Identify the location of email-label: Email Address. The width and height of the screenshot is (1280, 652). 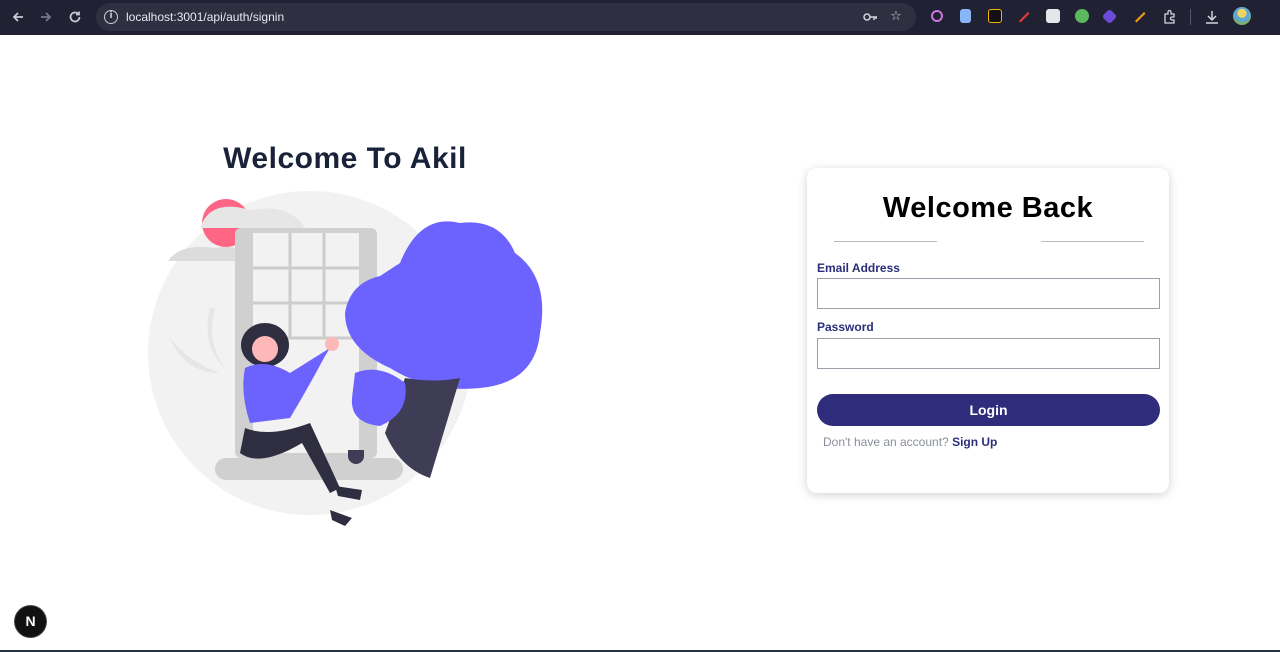
(858, 268).